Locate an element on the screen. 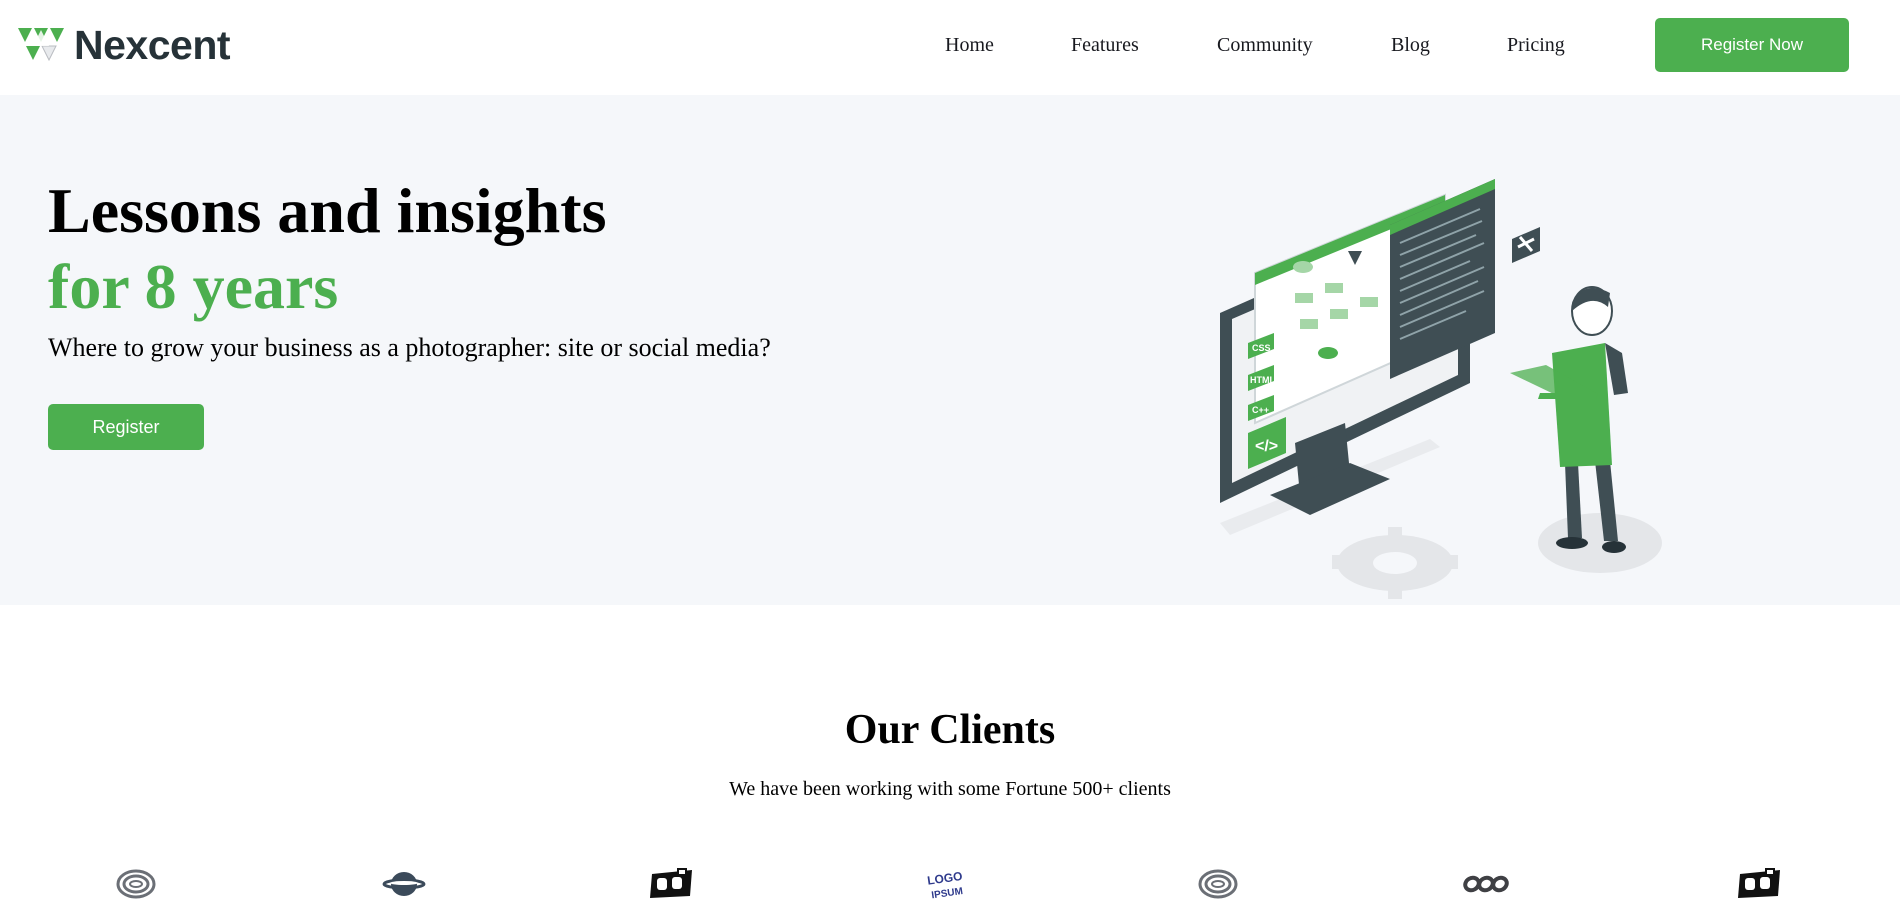  person-figure is located at coordinates (1569, 419).